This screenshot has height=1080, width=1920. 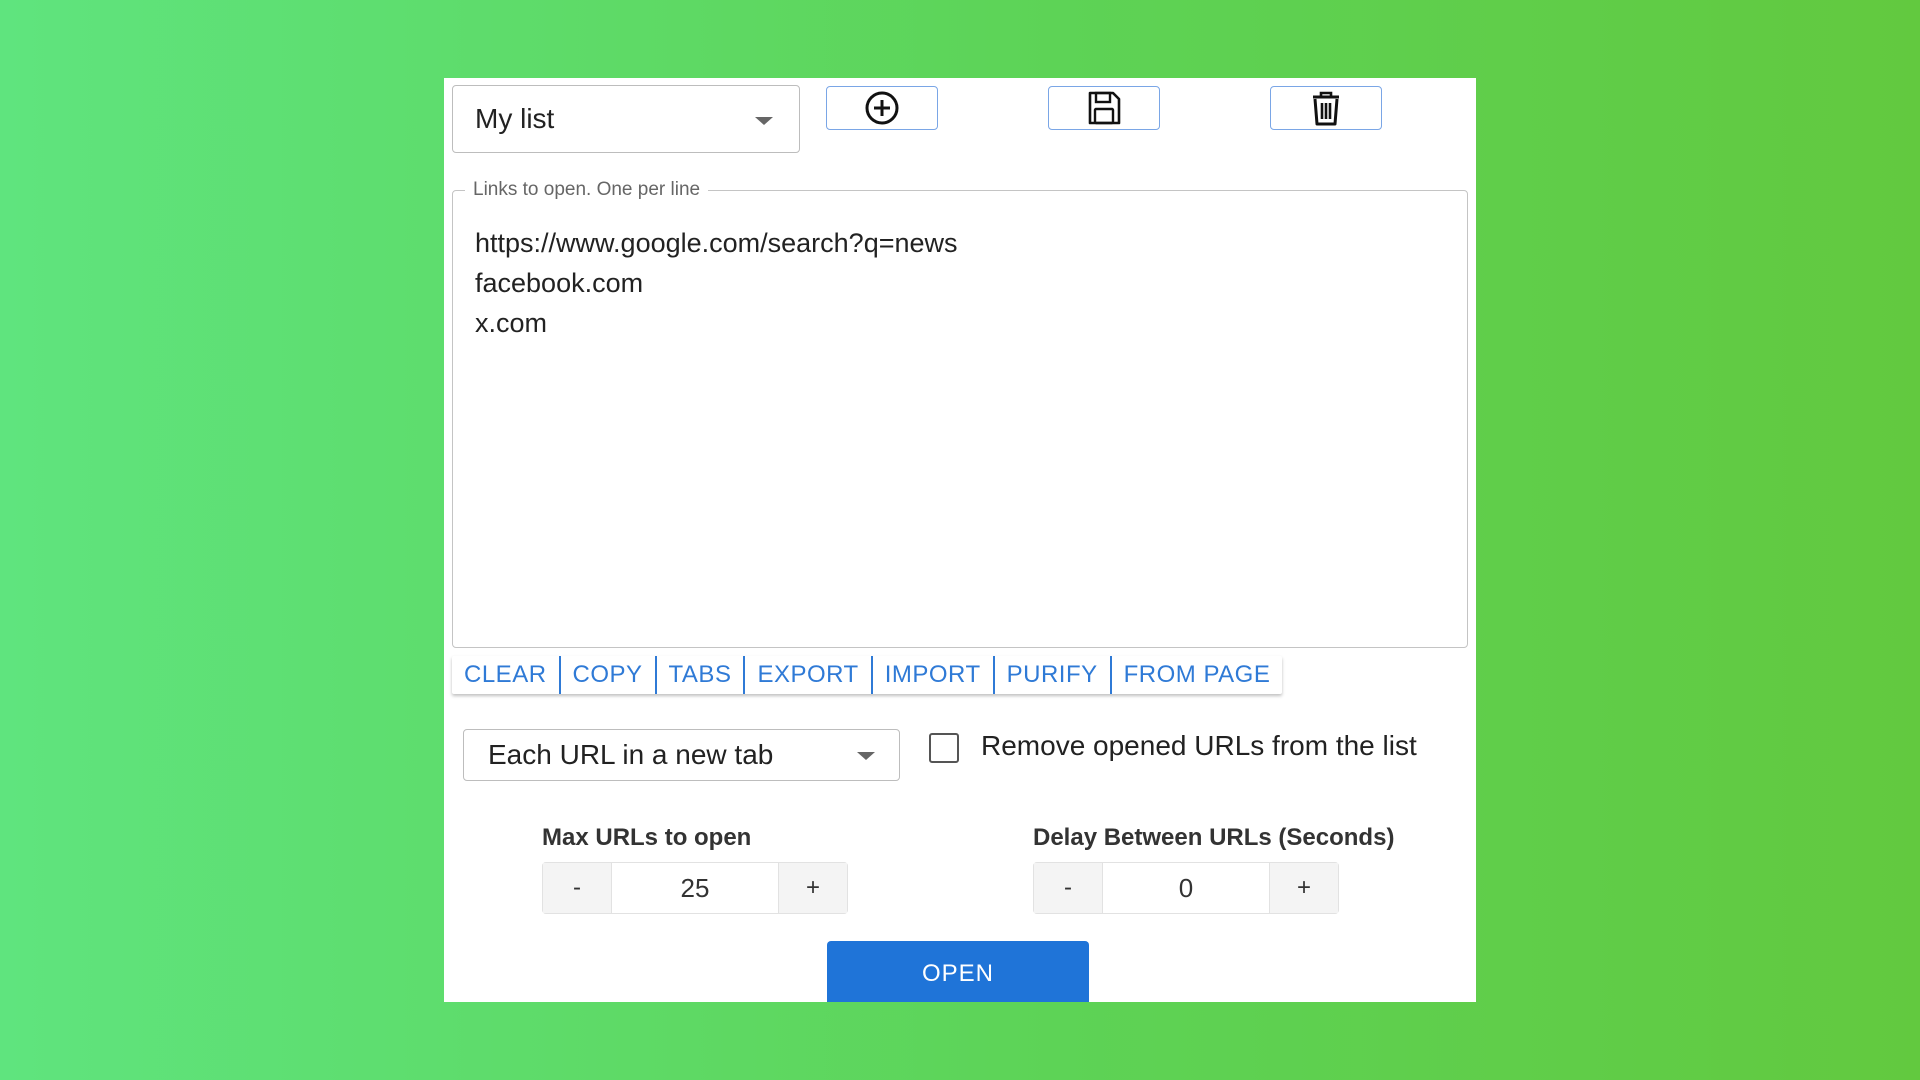 What do you see at coordinates (1303, 888) in the screenshot?
I see `delay-increment-button: +` at bounding box center [1303, 888].